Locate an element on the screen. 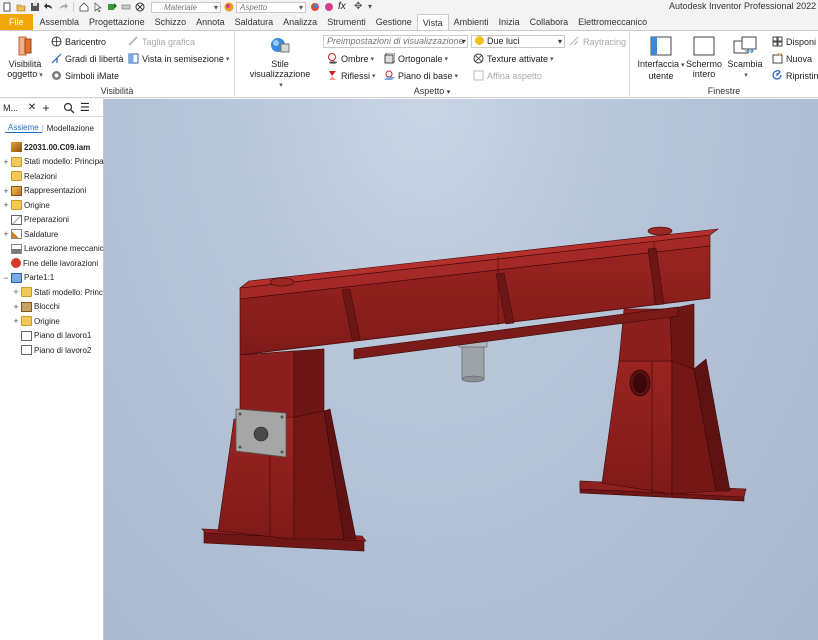  tree-item: Piano di lavoro2 is located at coordinates (45, 350).